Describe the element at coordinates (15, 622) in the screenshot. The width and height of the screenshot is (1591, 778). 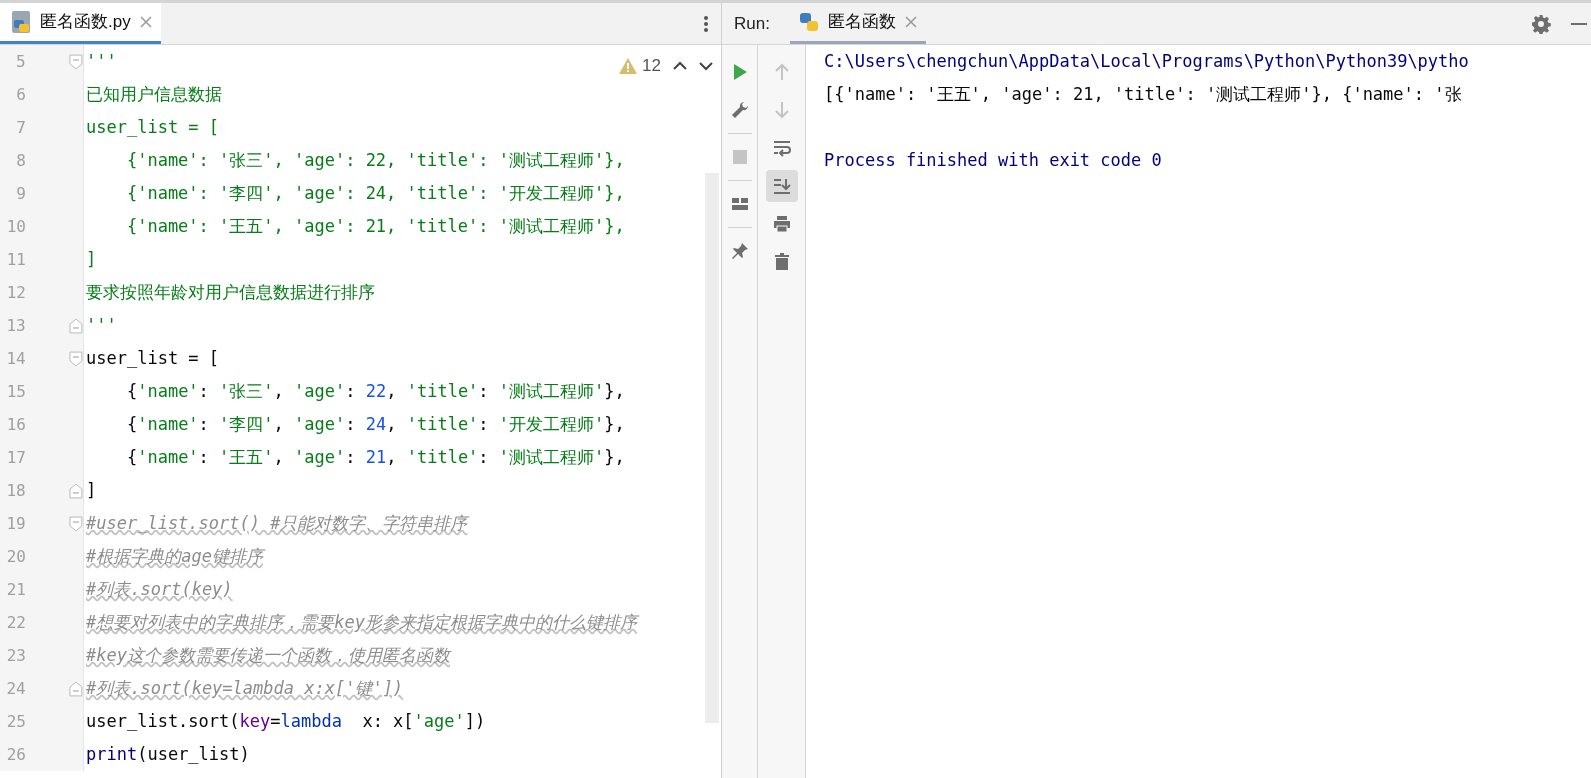
I see `line-number: 22` at that location.